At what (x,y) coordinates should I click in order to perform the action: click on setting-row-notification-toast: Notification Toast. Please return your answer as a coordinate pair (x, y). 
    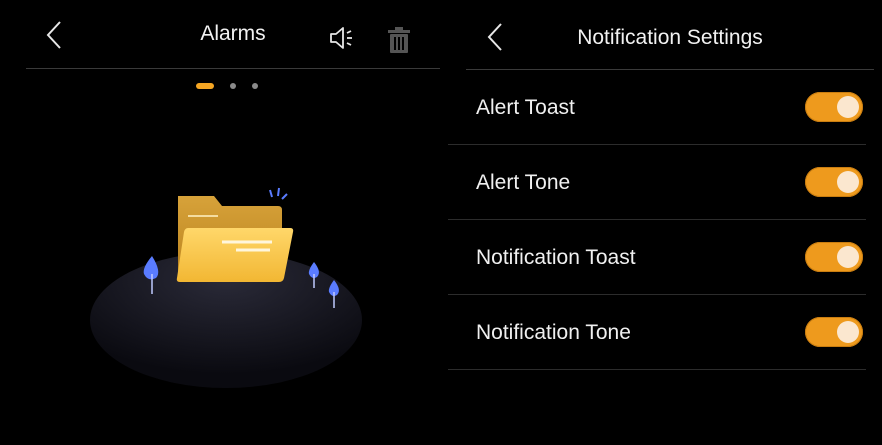
    Looking at the image, I should click on (657, 257).